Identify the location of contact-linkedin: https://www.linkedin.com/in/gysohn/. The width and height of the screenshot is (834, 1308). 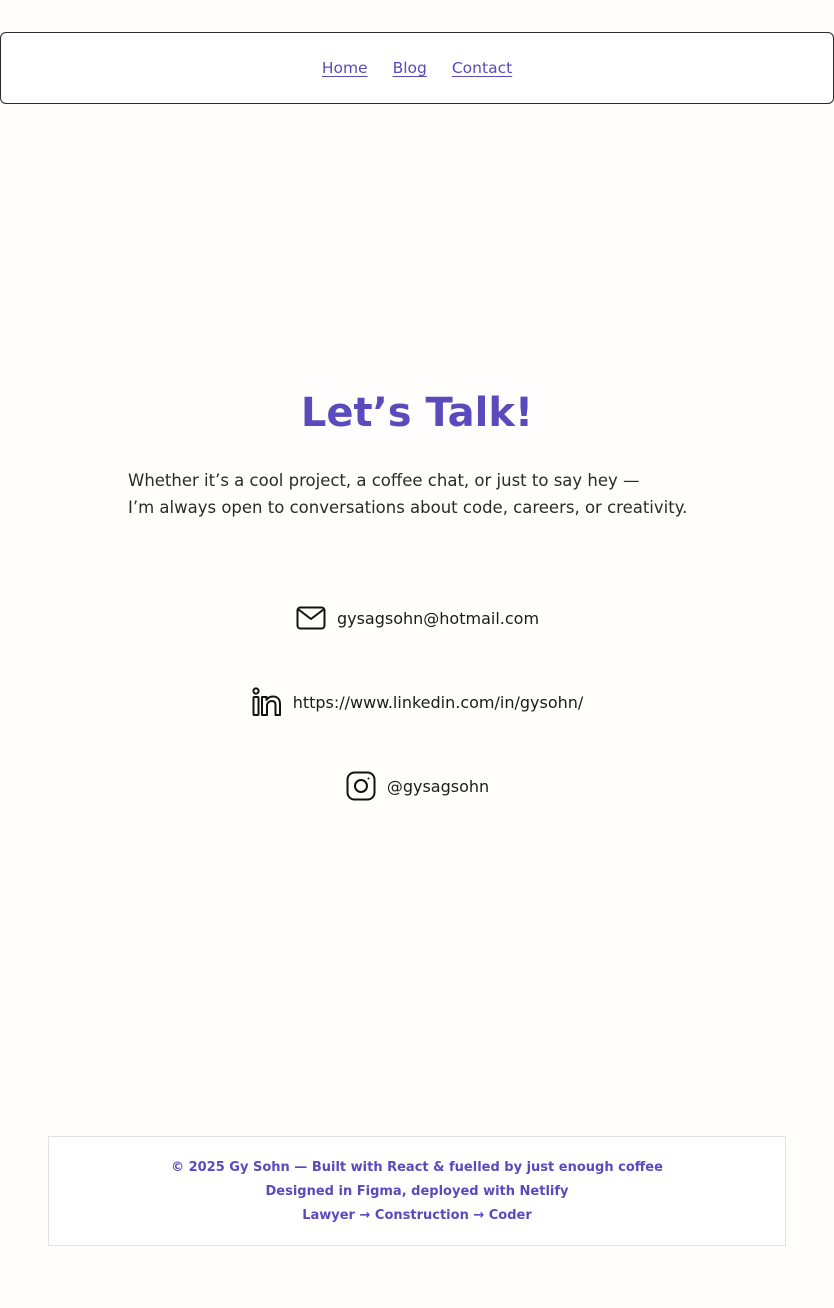
(417, 702).